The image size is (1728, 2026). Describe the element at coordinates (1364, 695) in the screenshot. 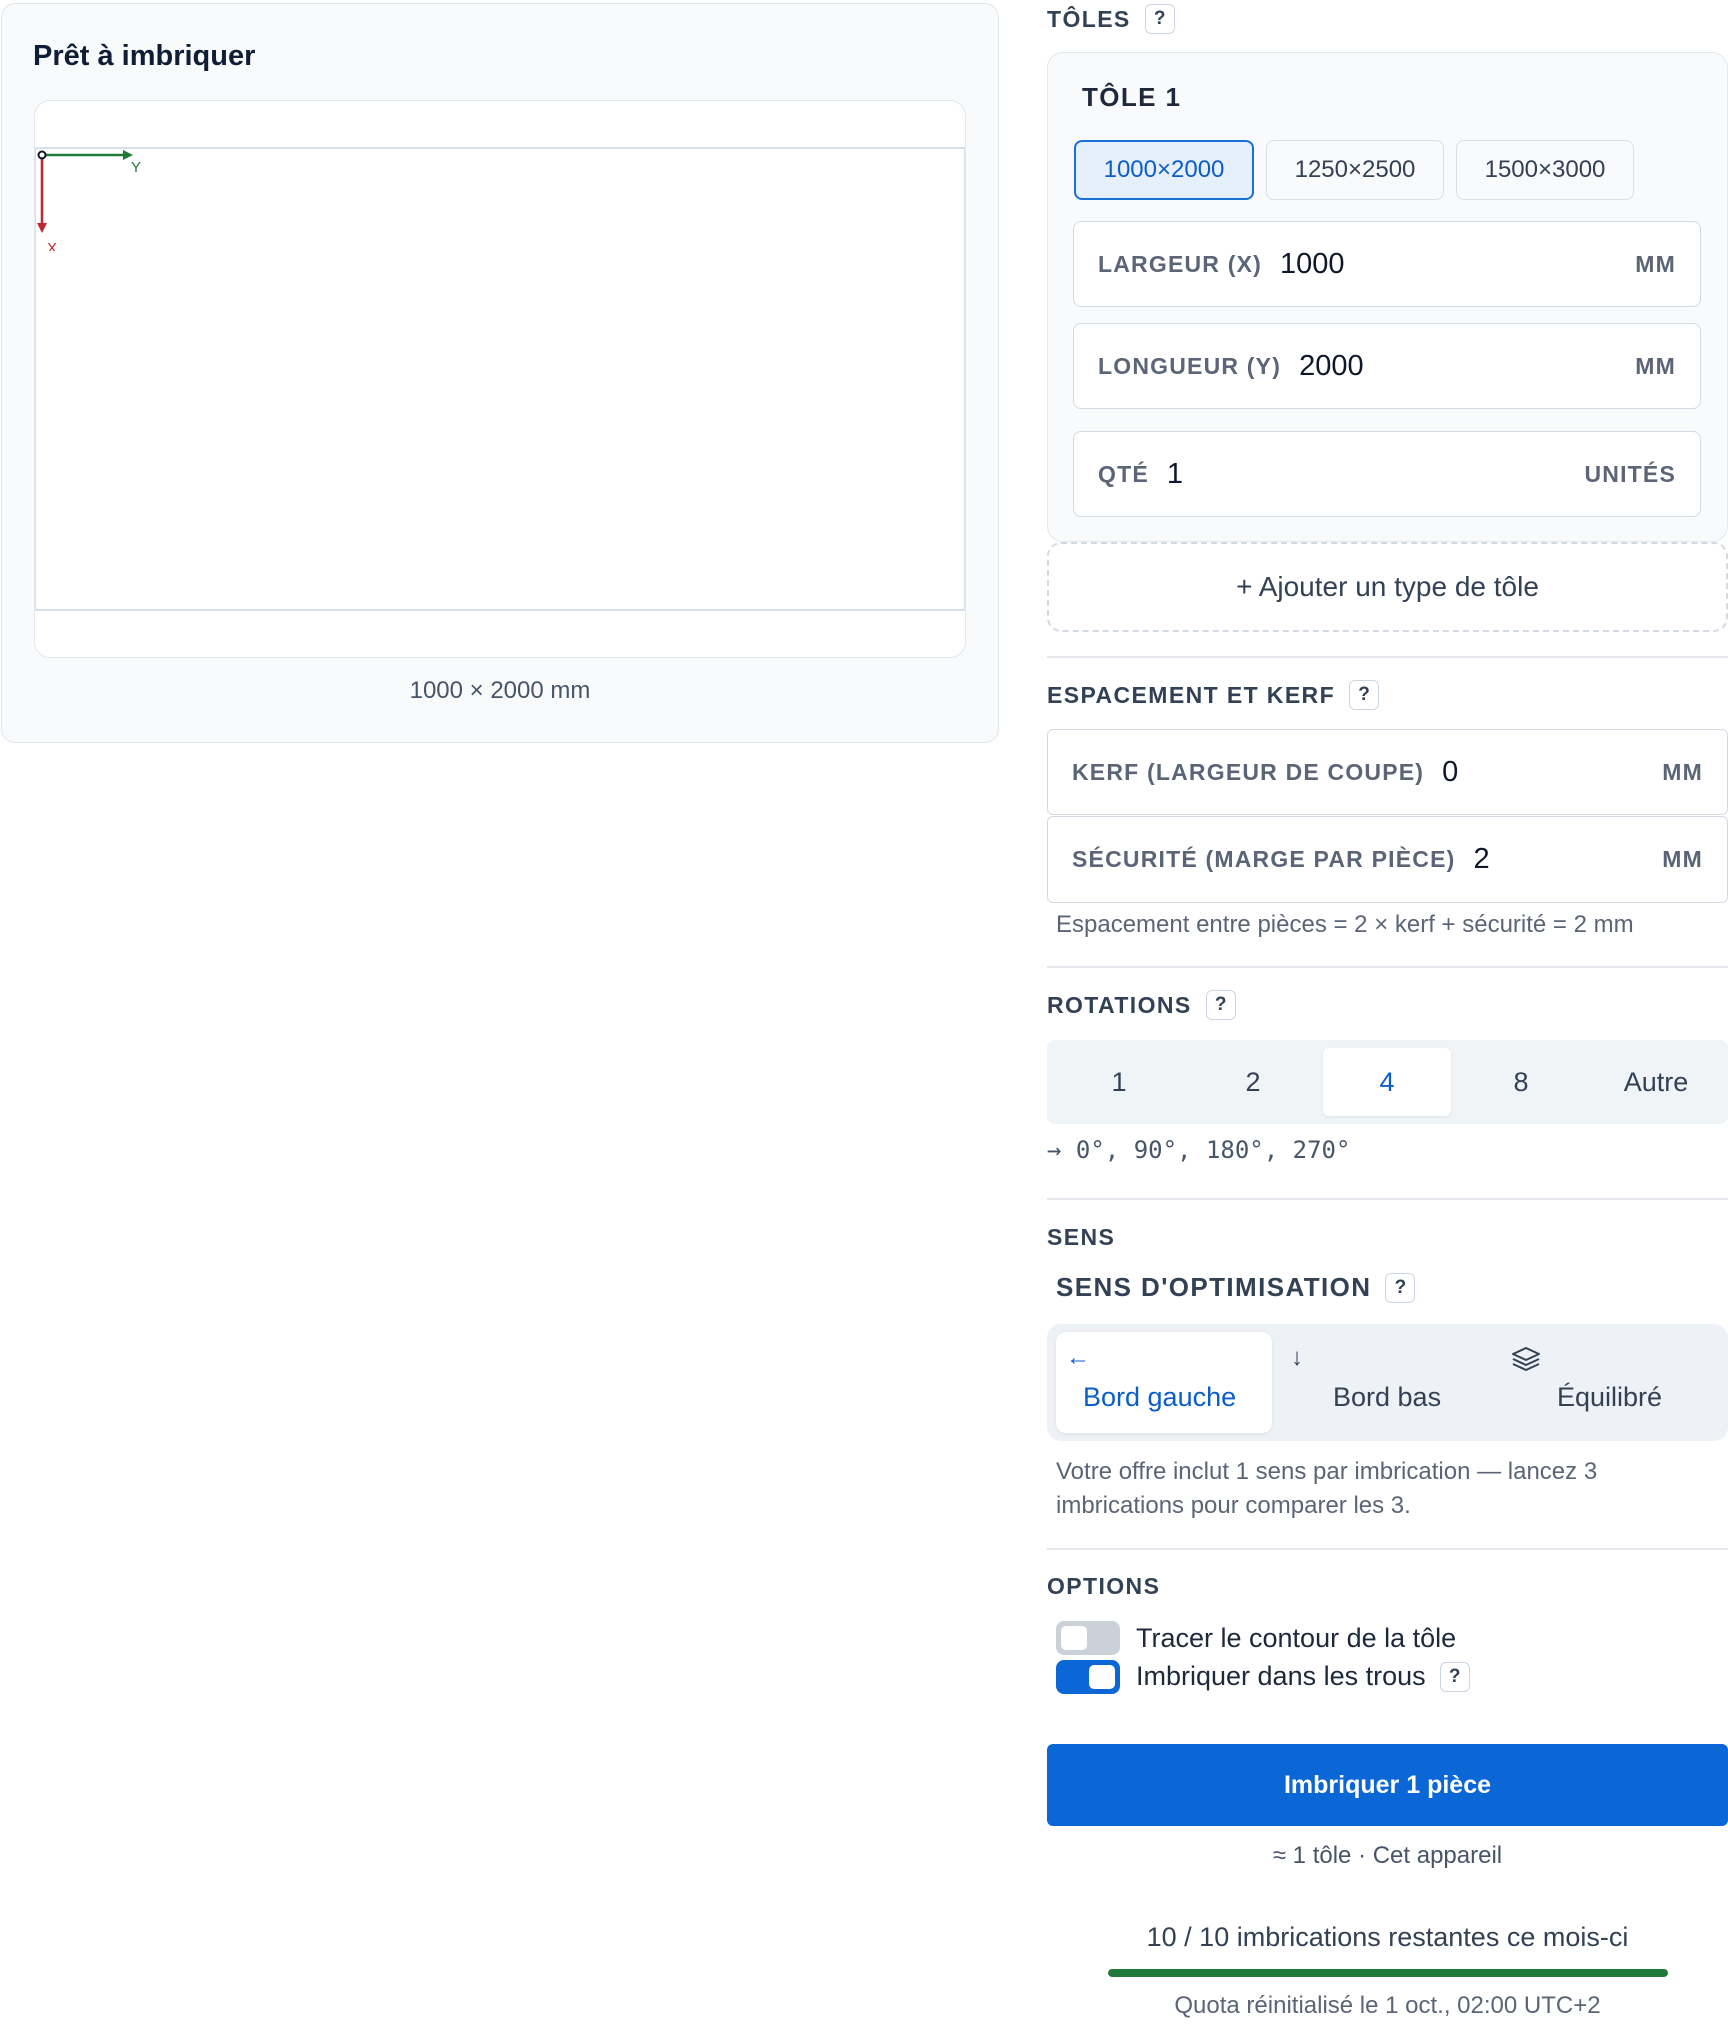

I see `spacing-help-button: ?` at that location.